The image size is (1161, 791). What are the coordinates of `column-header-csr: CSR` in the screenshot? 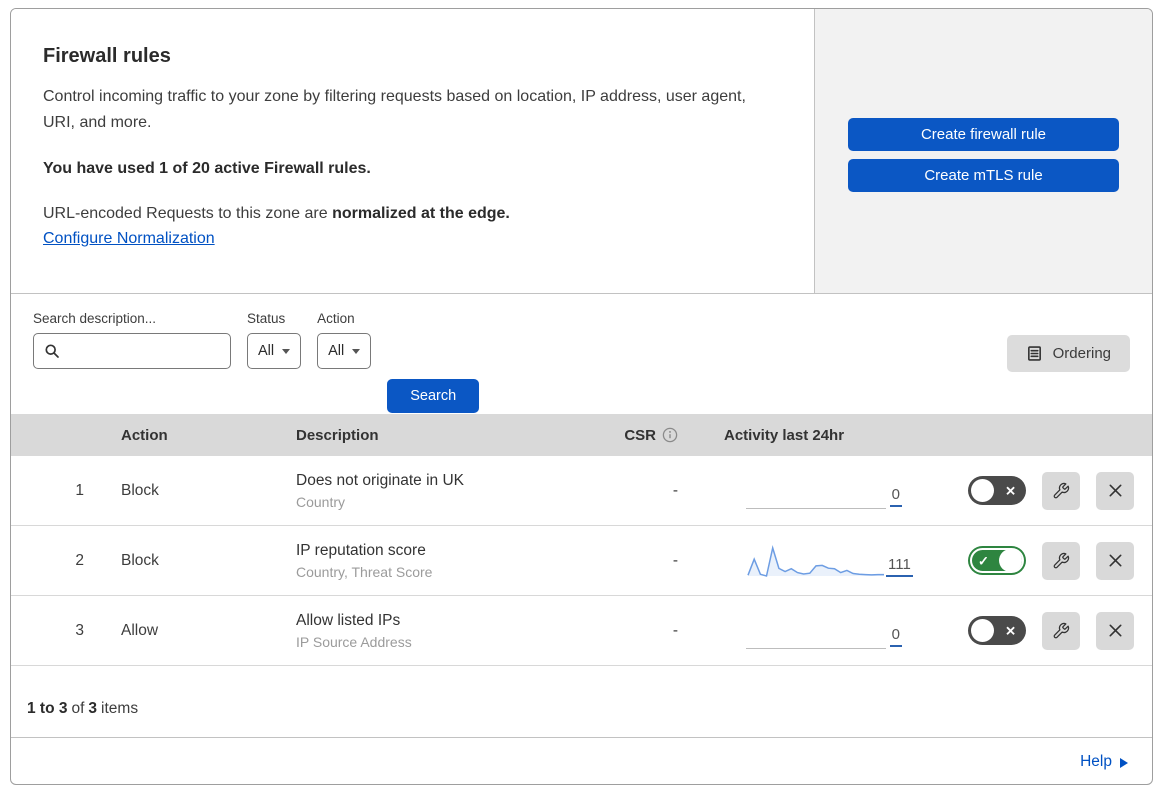 It's located at (636, 435).